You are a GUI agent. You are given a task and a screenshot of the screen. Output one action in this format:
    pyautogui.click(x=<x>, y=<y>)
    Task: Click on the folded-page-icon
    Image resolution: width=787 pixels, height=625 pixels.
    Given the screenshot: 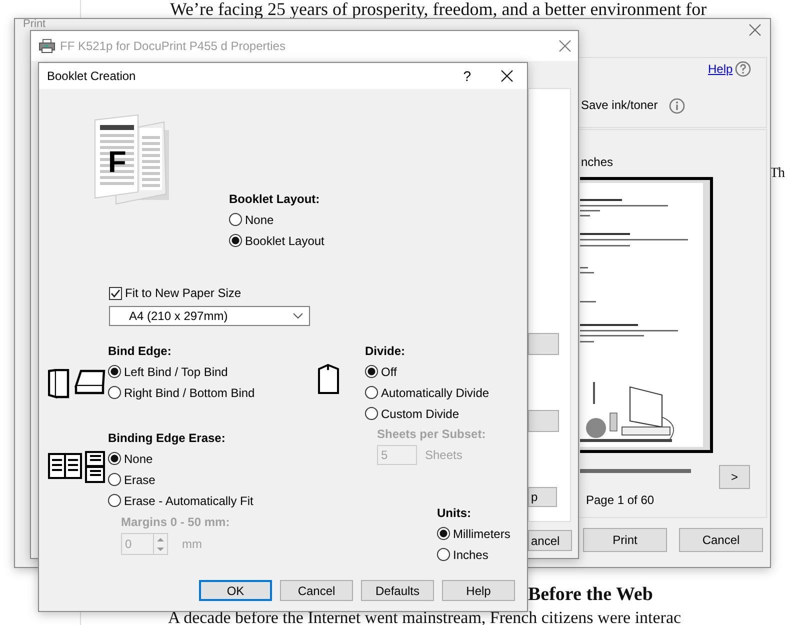 What is the action you would take?
    pyautogui.click(x=328, y=379)
    